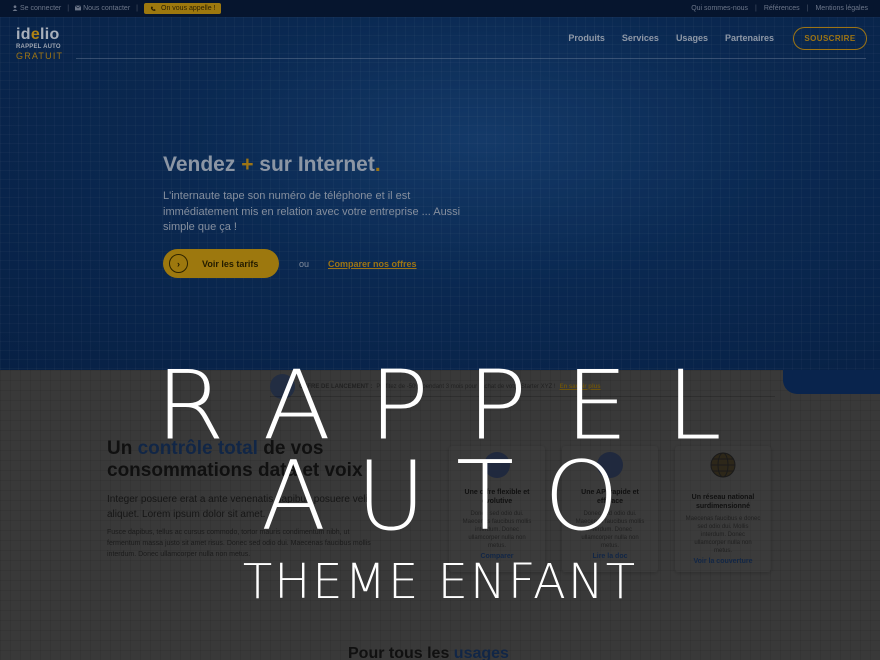 This screenshot has width=880, height=660. What do you see at coordinates (440, 582) in the screenshot?
I see `overlay-subtitle: THEME ENFANT` at bounding box center [440, 582].